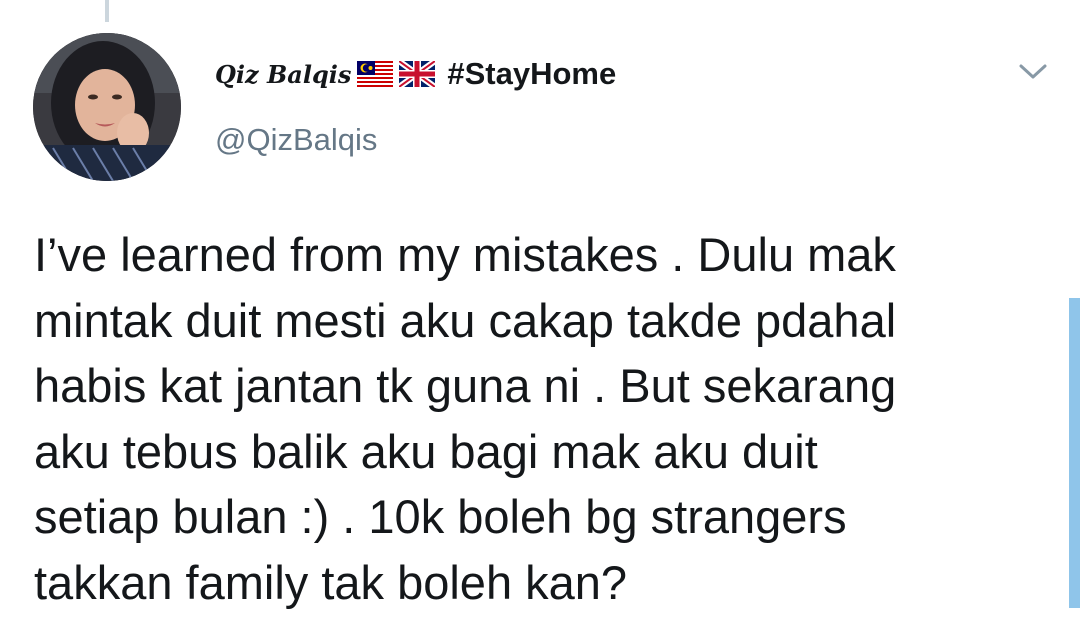 Image resolution: width=1080 pixels, height=617 pixels. What do you see at coordinates (531, 74) in the screenshot?
I see `hashtag-link: #StayHome` at bounding box center [531, 74].